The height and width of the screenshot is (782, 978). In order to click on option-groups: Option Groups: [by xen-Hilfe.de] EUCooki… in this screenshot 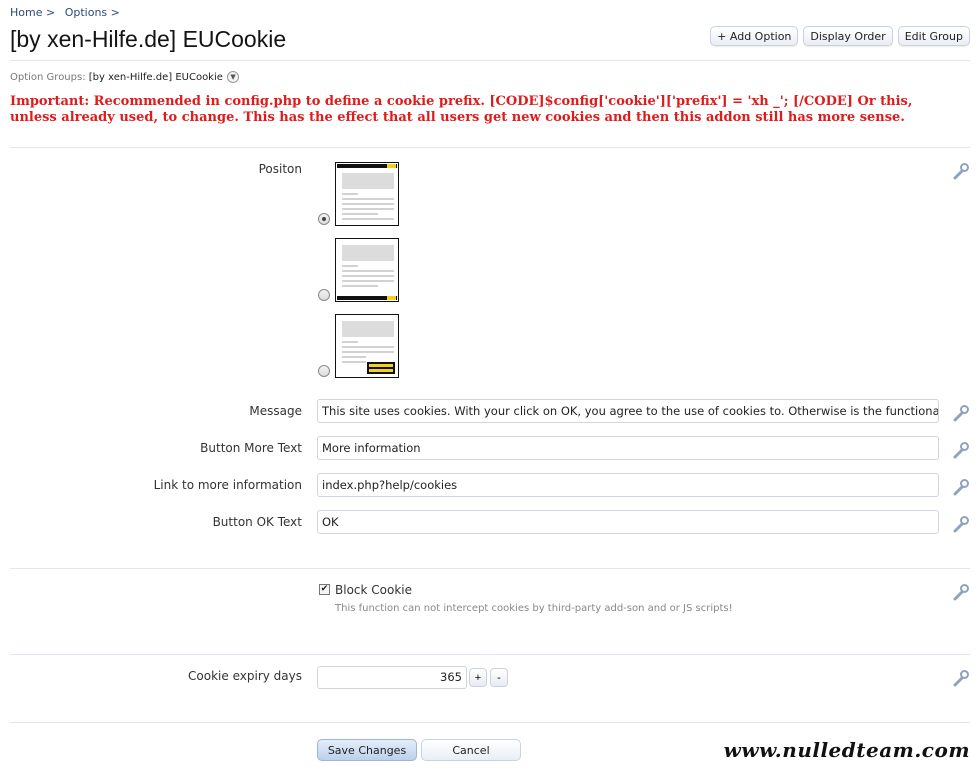, I will do `click(125, 77)`.